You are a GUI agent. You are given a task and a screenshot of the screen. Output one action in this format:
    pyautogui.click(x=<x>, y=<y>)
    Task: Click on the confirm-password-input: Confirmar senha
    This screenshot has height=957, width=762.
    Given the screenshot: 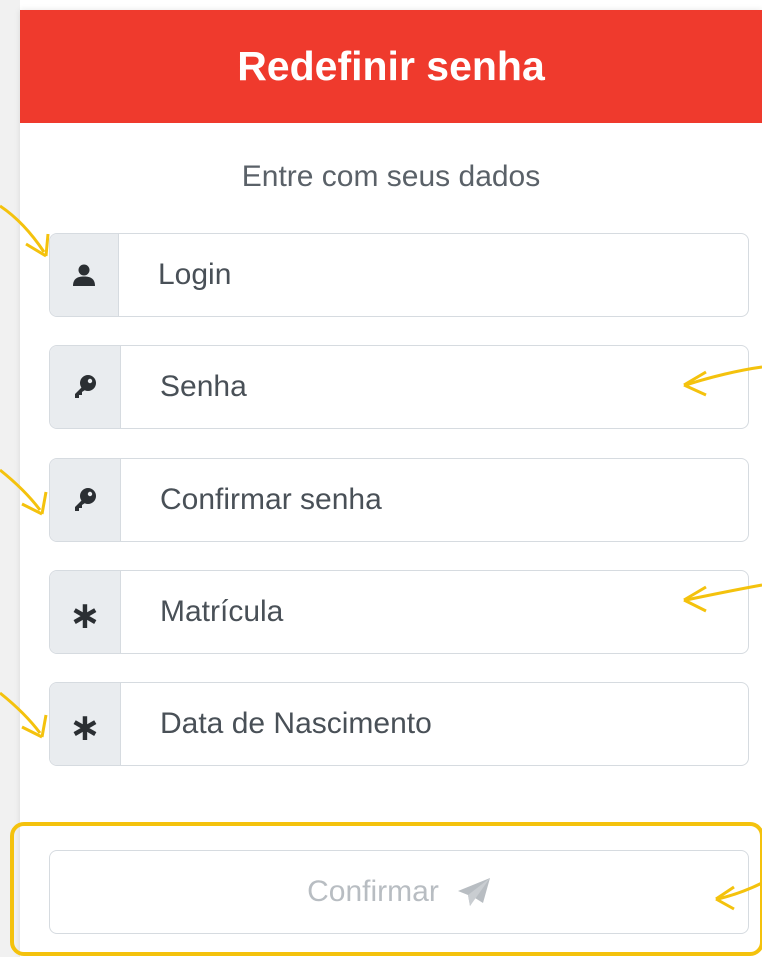 What is the action you would take?
    pyautogui.click(x=271, y=500)
    